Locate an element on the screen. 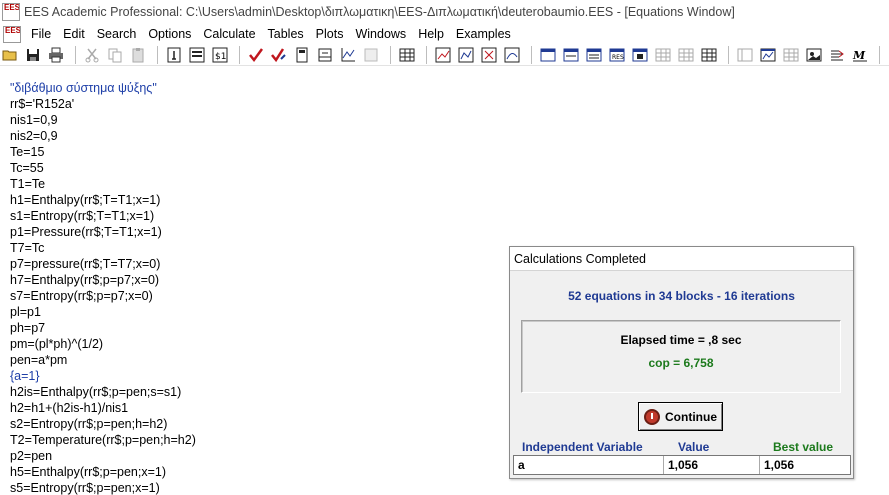  chart-curve-icon is located at coordinates (512, 55).